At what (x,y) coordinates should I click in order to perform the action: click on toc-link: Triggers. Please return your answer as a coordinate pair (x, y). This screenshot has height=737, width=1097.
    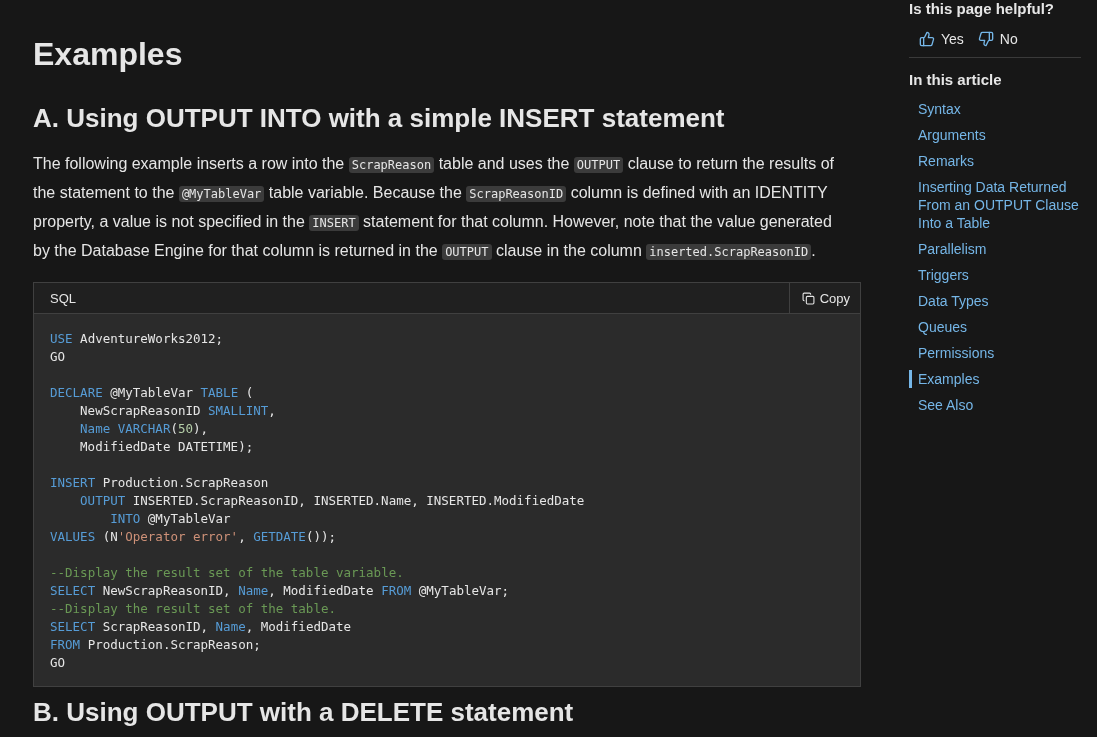
    Looking at the image, I should click on (995, 275).